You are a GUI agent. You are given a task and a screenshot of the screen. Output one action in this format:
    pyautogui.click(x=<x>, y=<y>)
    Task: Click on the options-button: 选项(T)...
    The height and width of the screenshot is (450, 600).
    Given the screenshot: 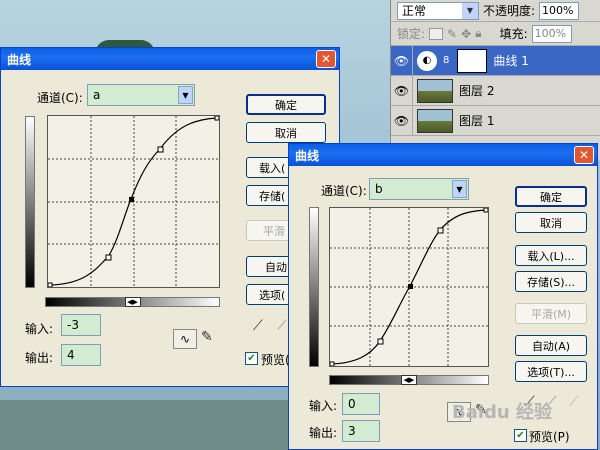 What is the action you would take?
    pyautogui.click(x=551, y=371)
    